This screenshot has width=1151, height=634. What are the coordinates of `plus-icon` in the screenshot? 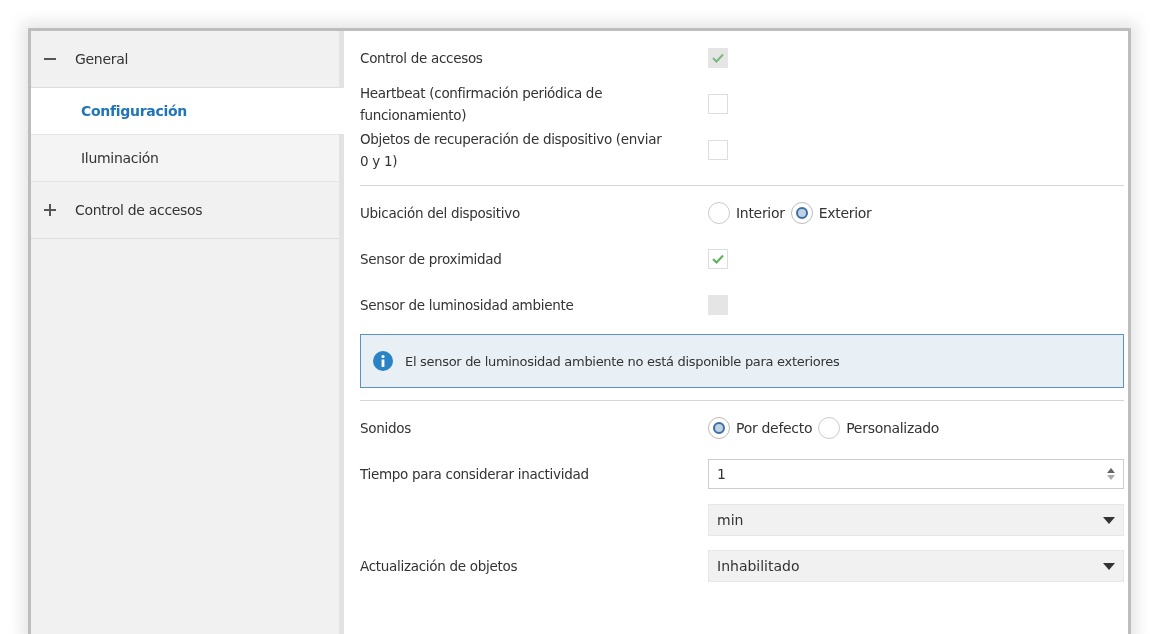 It's located at (50, 210).